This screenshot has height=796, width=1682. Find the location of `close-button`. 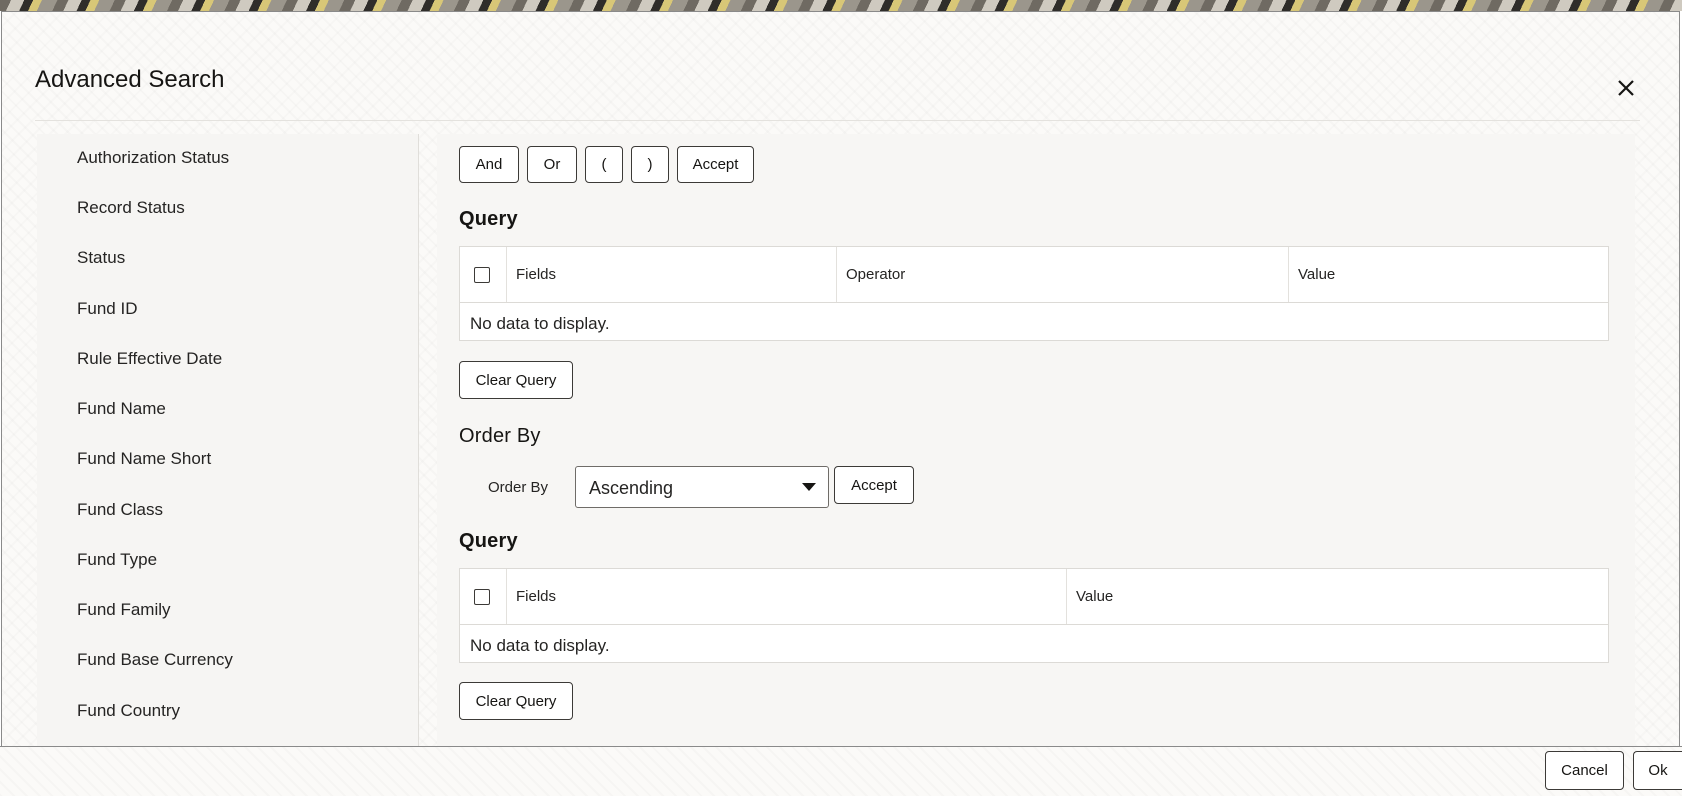

close-button is located at coordinates (1626, 88).